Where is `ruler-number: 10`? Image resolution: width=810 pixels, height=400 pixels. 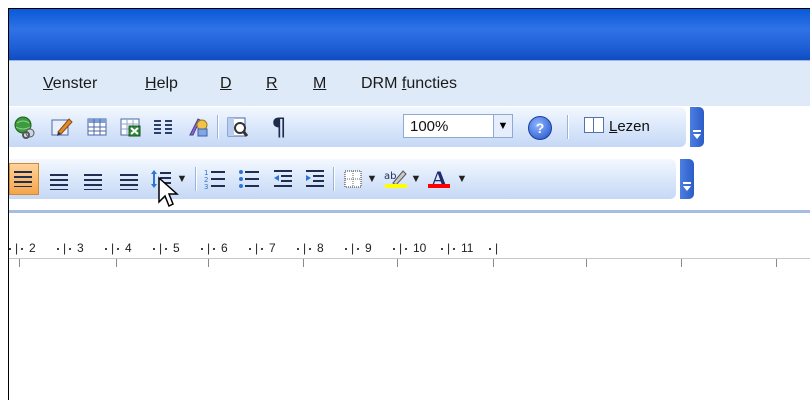 ruler-number: 10 is located at coordinates (420, 248).